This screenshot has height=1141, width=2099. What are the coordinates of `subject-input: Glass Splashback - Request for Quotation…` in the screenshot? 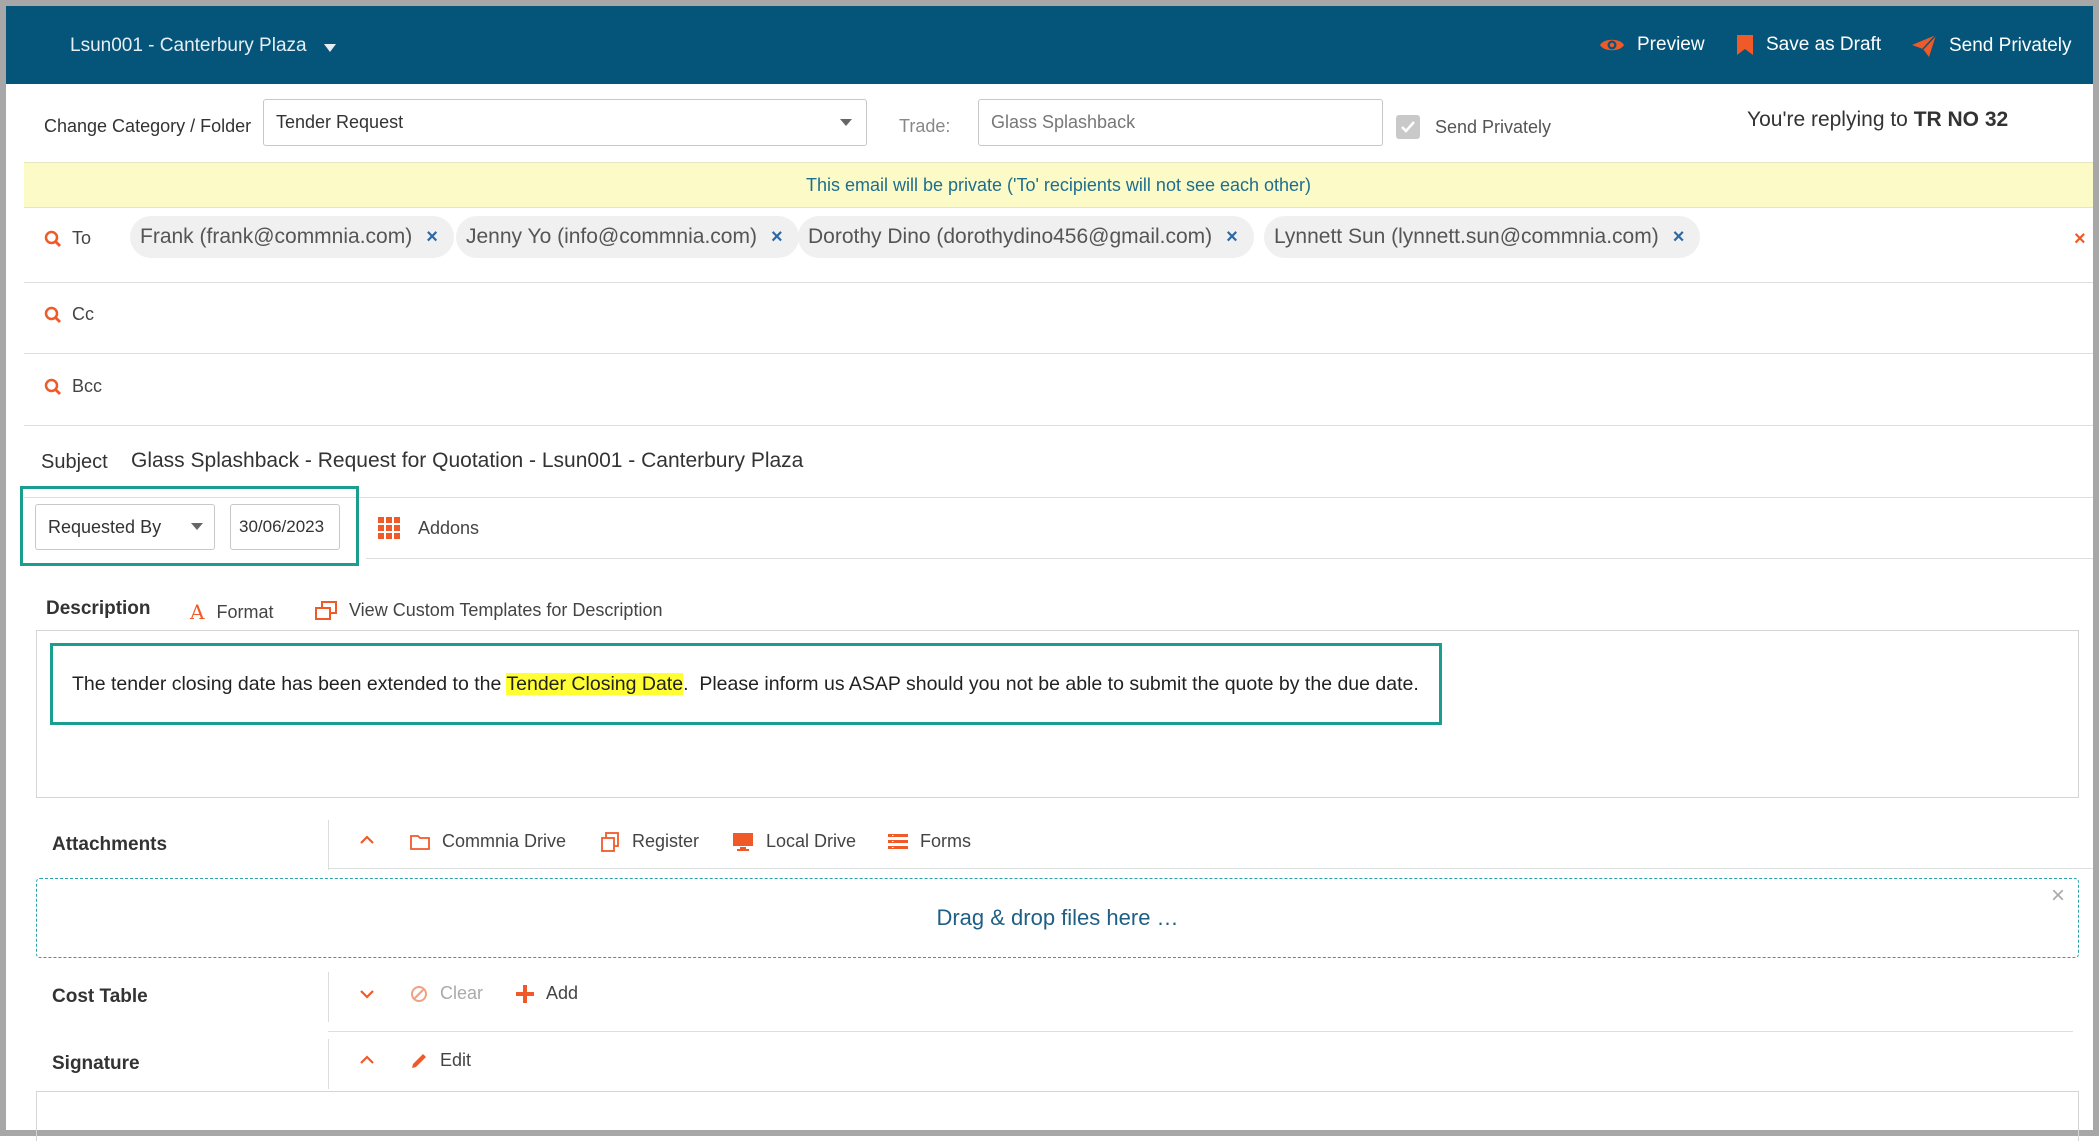 It's located at (467, 461).